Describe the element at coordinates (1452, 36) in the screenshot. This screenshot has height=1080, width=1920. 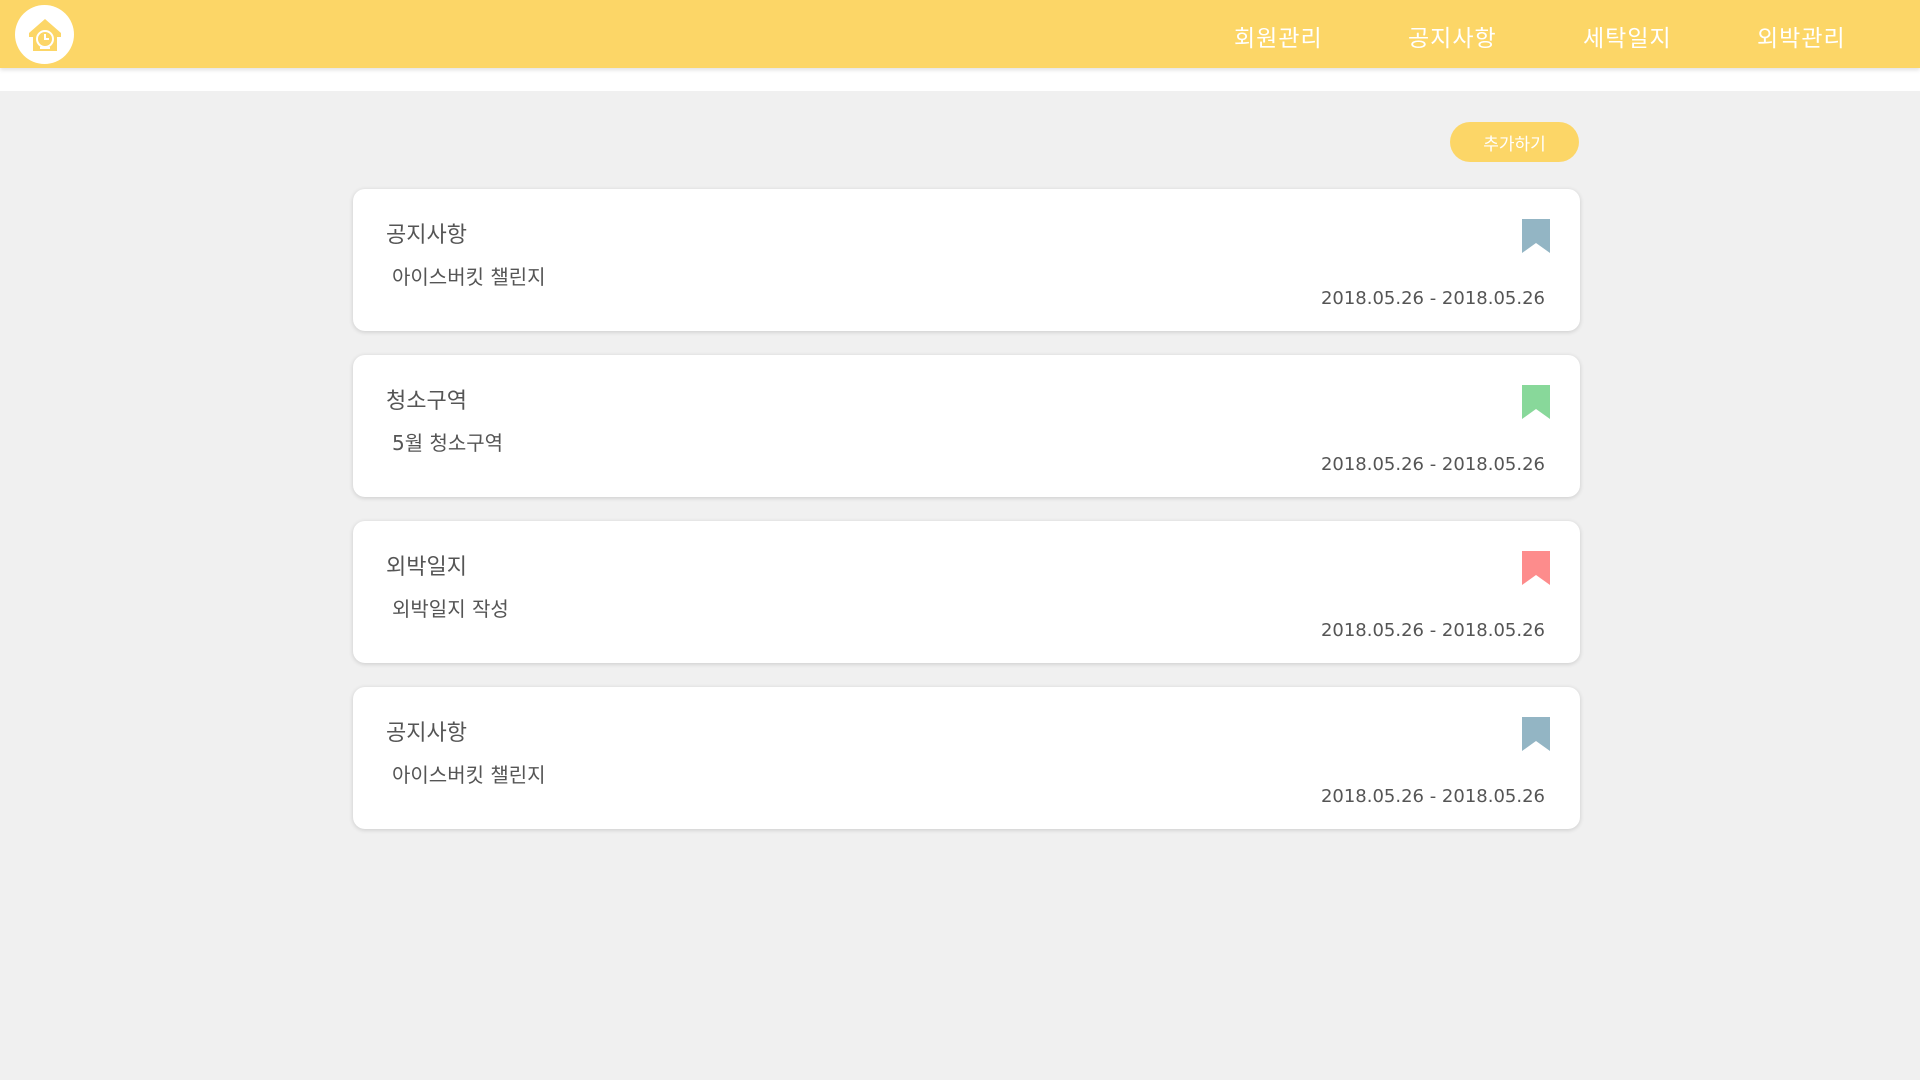
I see `nav-notices: 공지사항` at that location.